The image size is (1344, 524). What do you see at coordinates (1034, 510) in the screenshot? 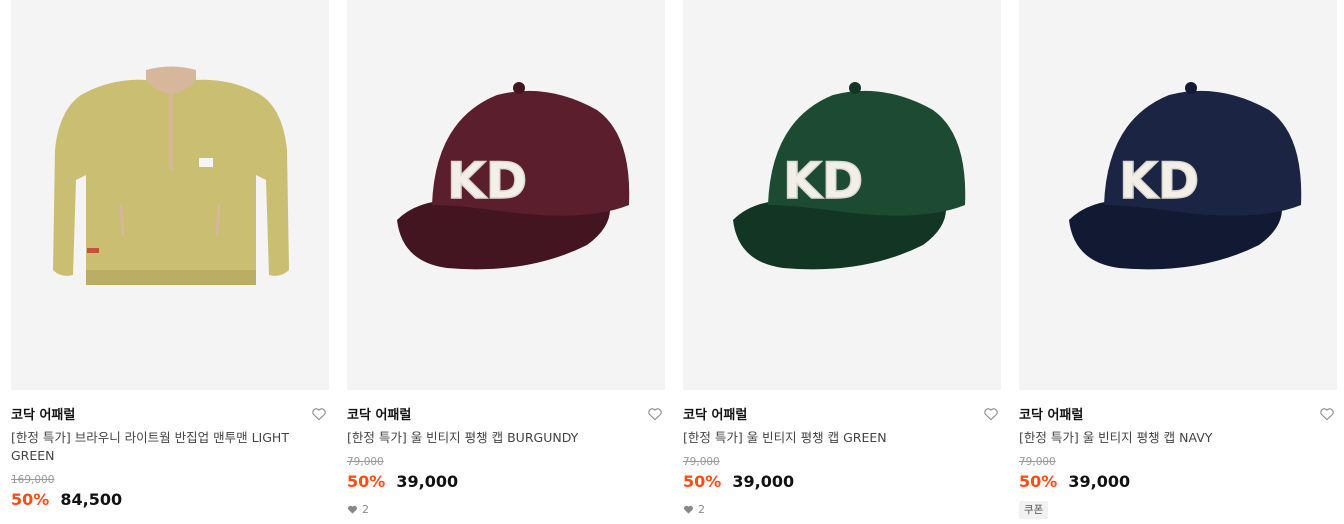
I see `coupon-badge: 쿠폰` at bounding box center [1034, 510].